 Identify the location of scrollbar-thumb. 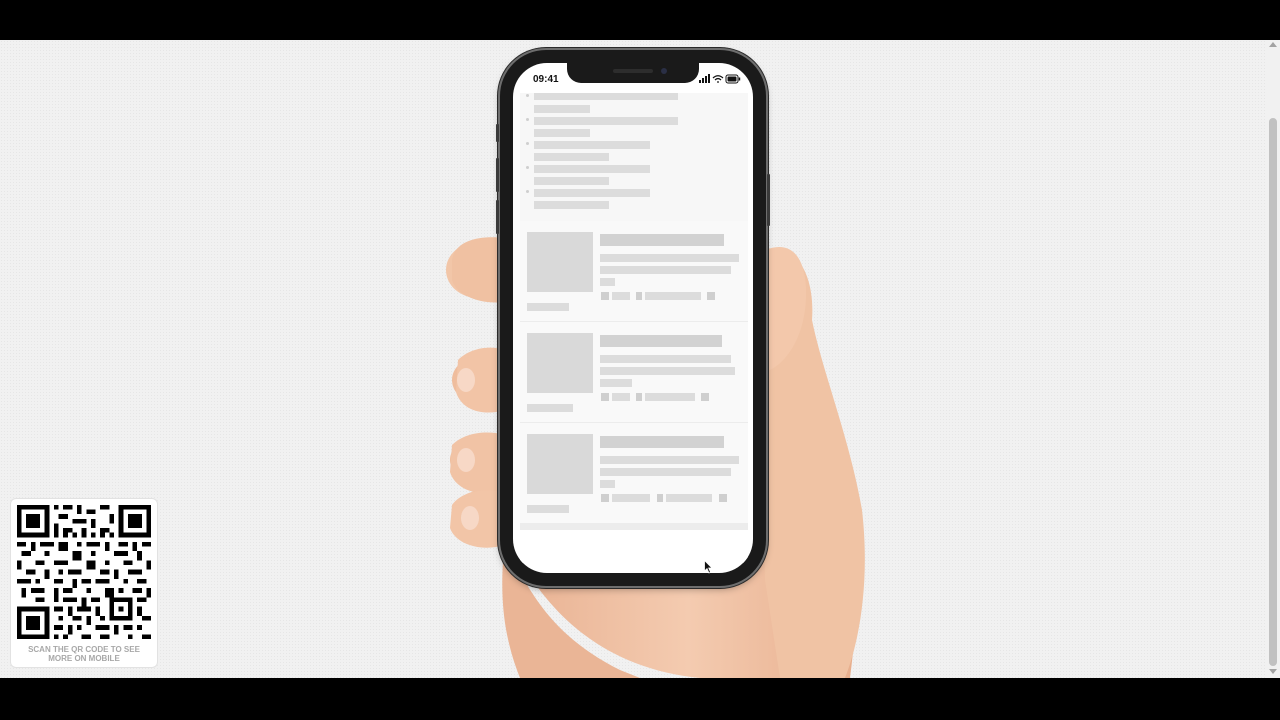
(1273, 392).